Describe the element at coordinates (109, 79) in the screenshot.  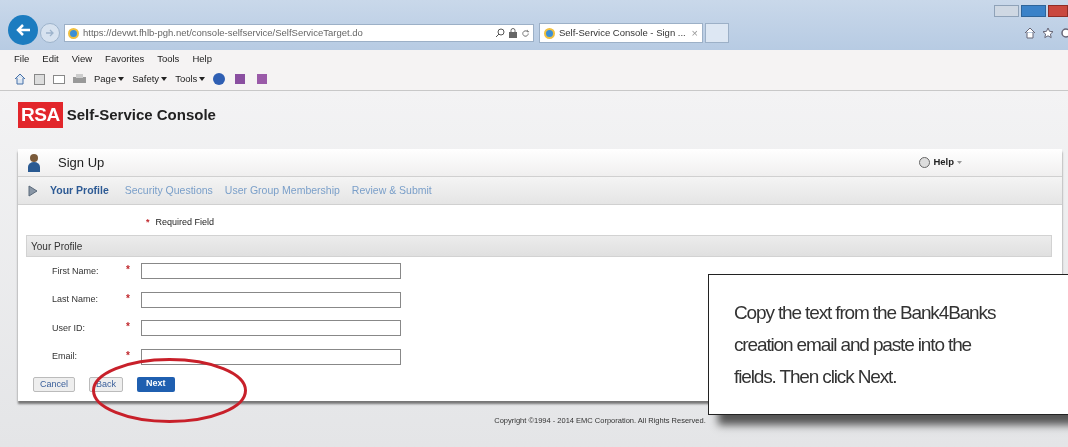
I see `command-menu: Page` at that location.